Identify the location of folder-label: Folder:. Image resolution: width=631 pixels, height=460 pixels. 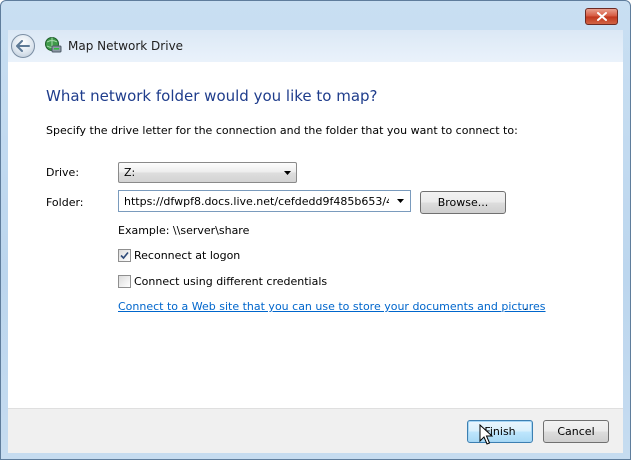
(65, 202).